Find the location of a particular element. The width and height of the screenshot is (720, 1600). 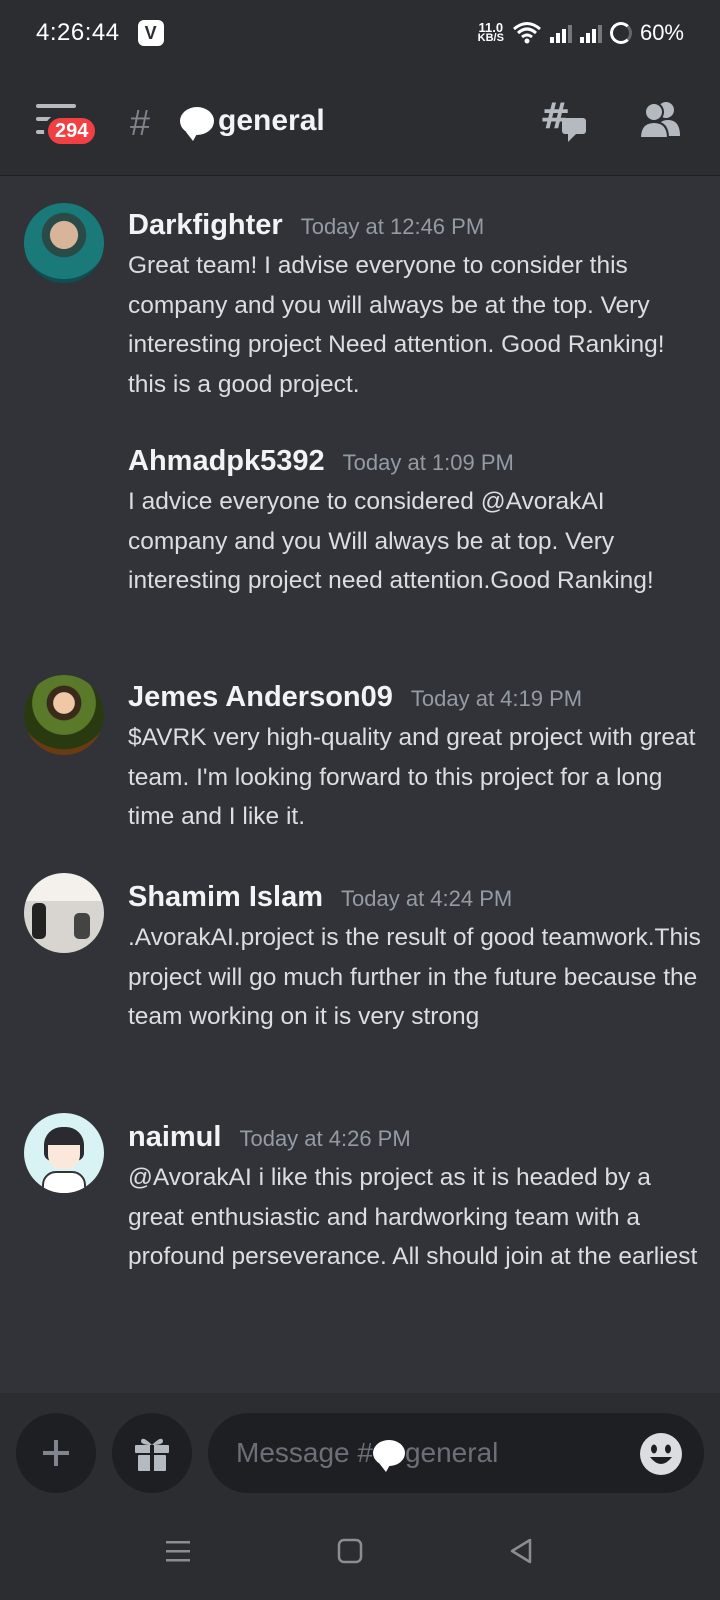

message-timestamp: Today at 4:19 PM is located at coordinates (496, 698).